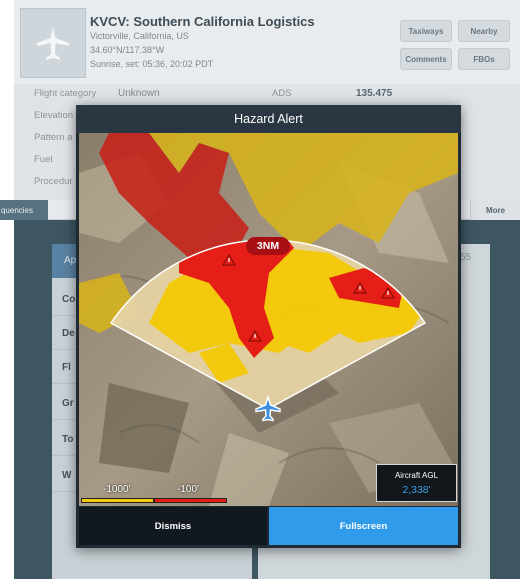 Image resolution: width=520 pixels, height=579 pixels. What do you see at coordinates (416, 483) in the screenshot?
I see `aircraft-agl-box: Aircraft AGL 2,338'` at bounding box center [416, 483].